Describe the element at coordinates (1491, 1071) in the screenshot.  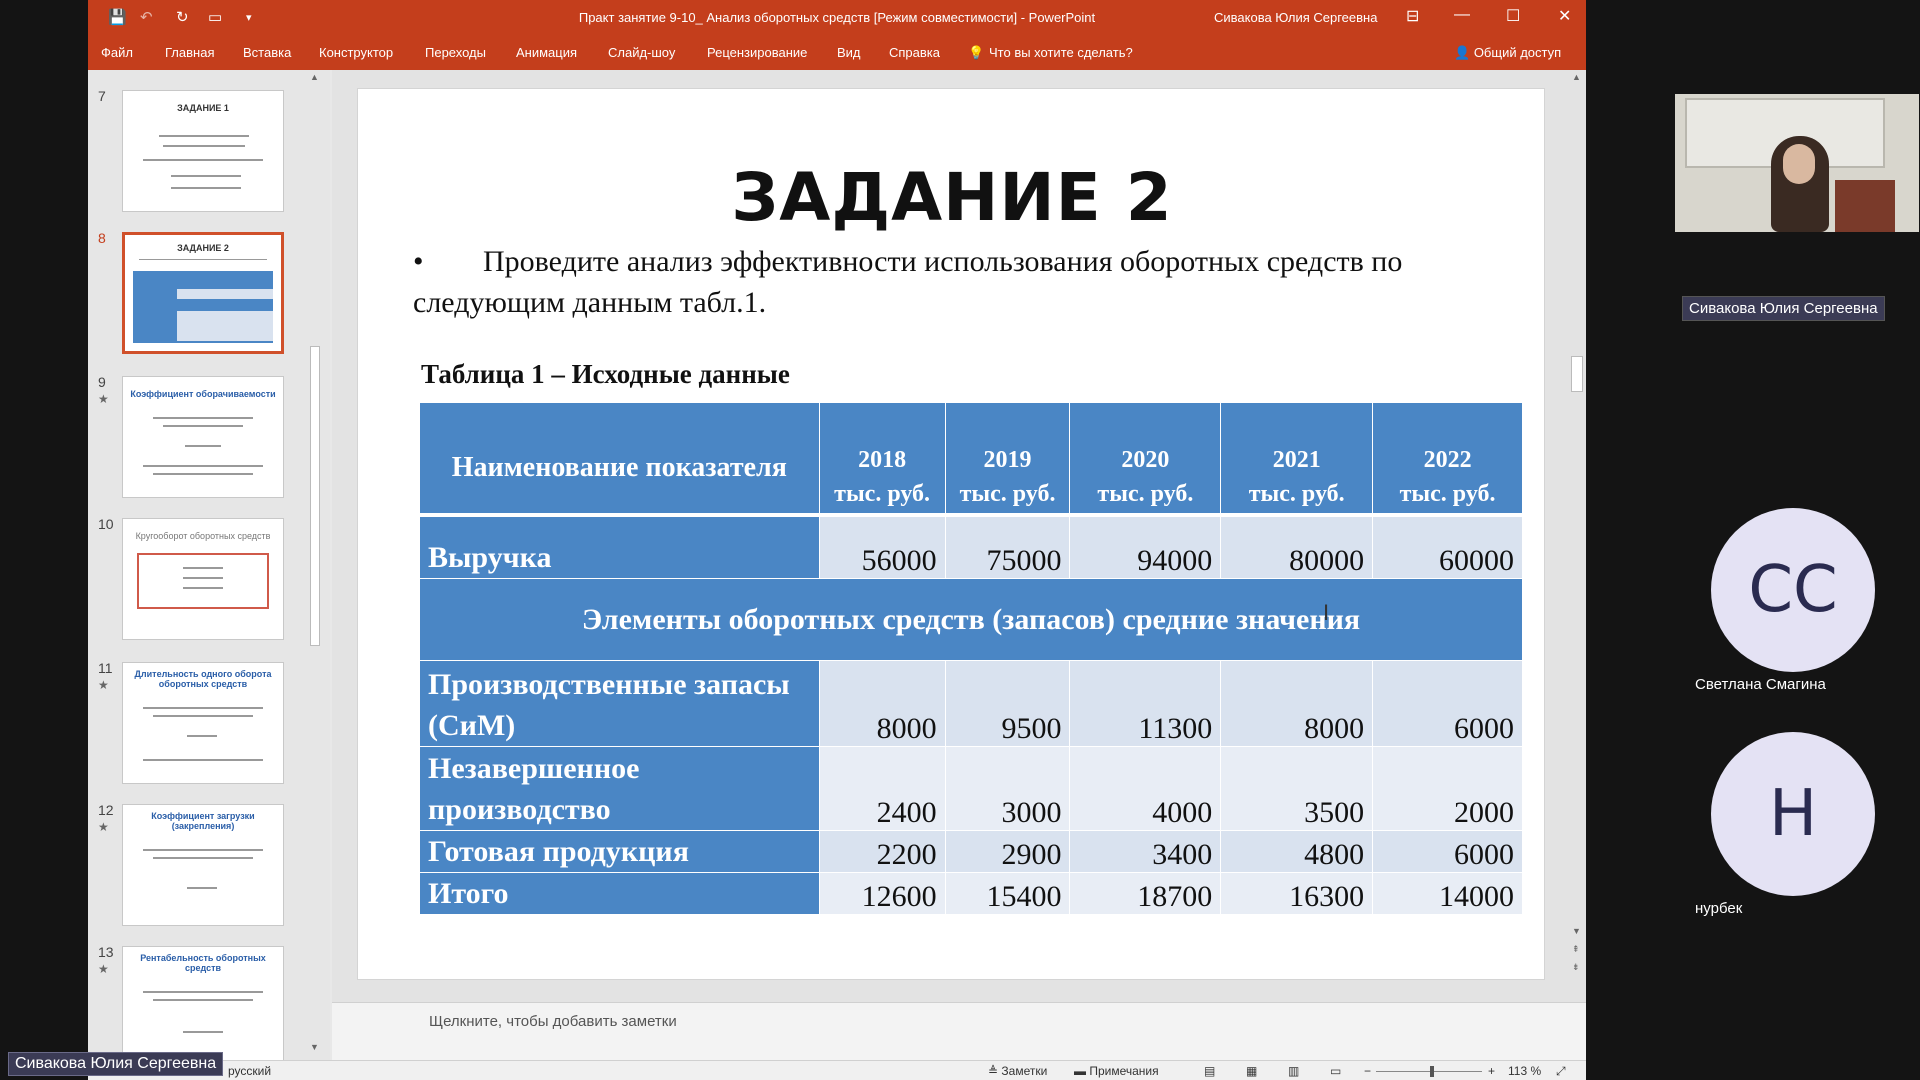
I see `zoom-in-icon: +` at that location.